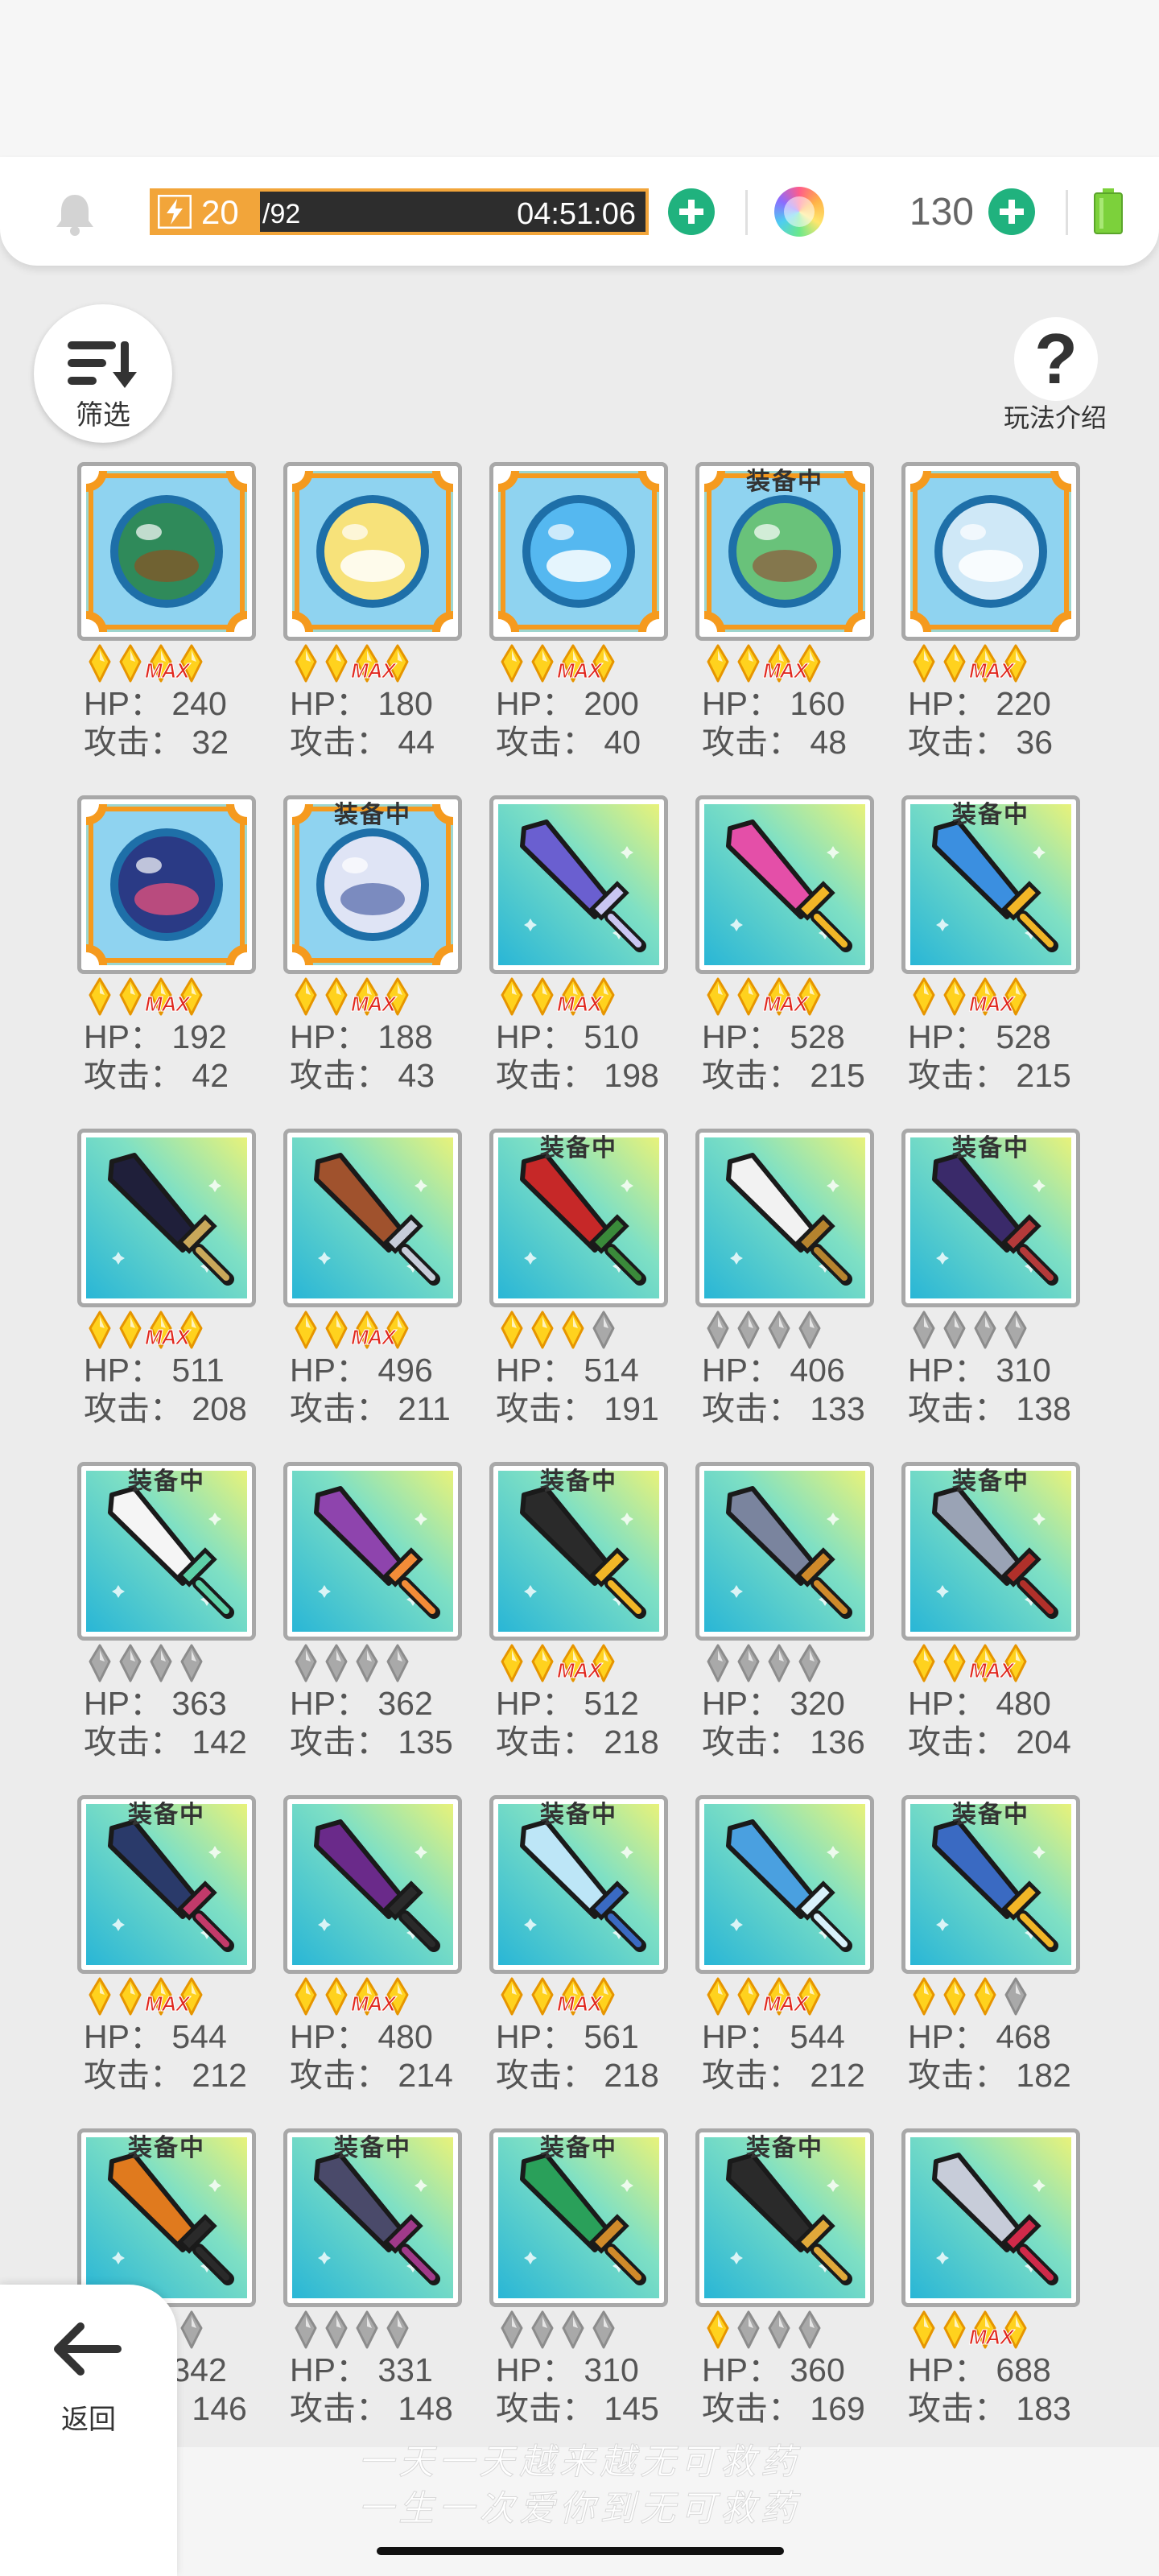 The width and height of the screenshot is (1159, 2576). I want to click on equipment-item: 装备中 HP： 468 攻击： 182, so click(994, 1960).